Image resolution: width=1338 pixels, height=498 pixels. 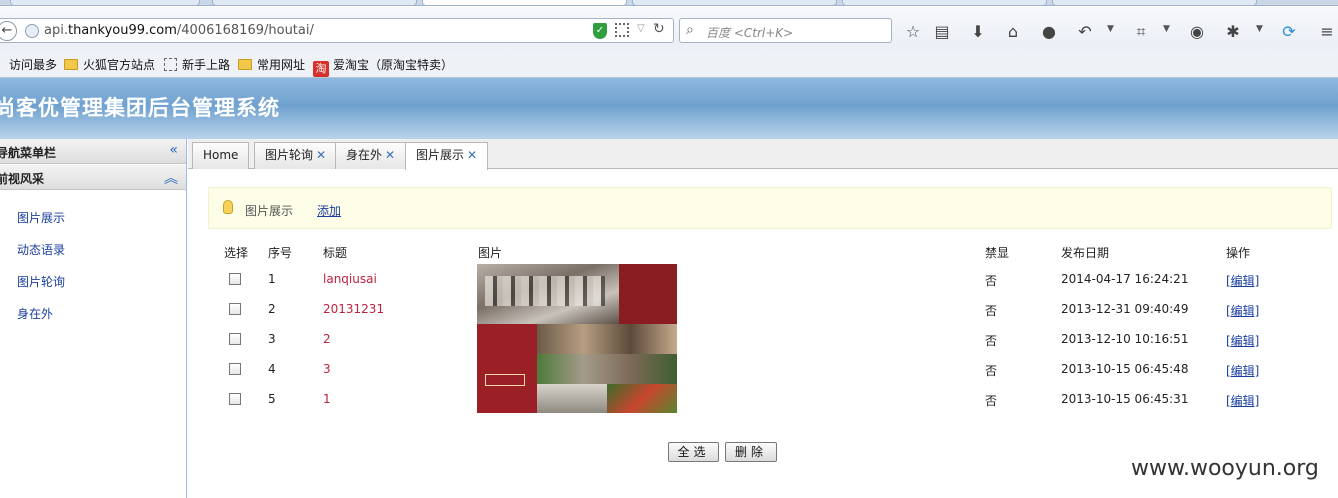 What do you see at coordinates (371, 155) in the screenshot?
I see `tab-abroad: 身在外 ✕` at bounding box center [371, 155].